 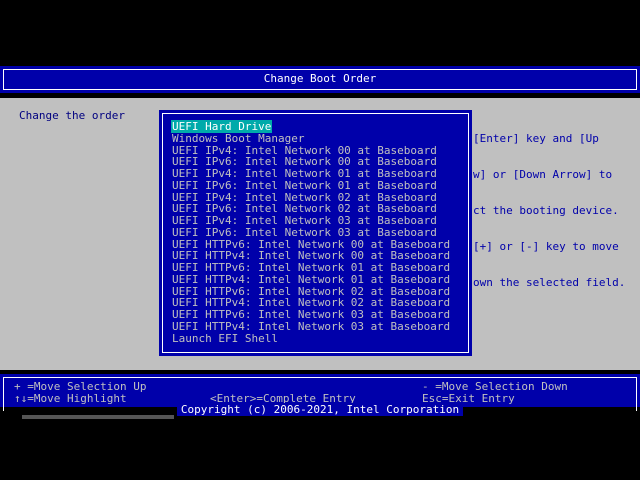 I want to click on setting-label: Change the order, so click(x=72, y=115).